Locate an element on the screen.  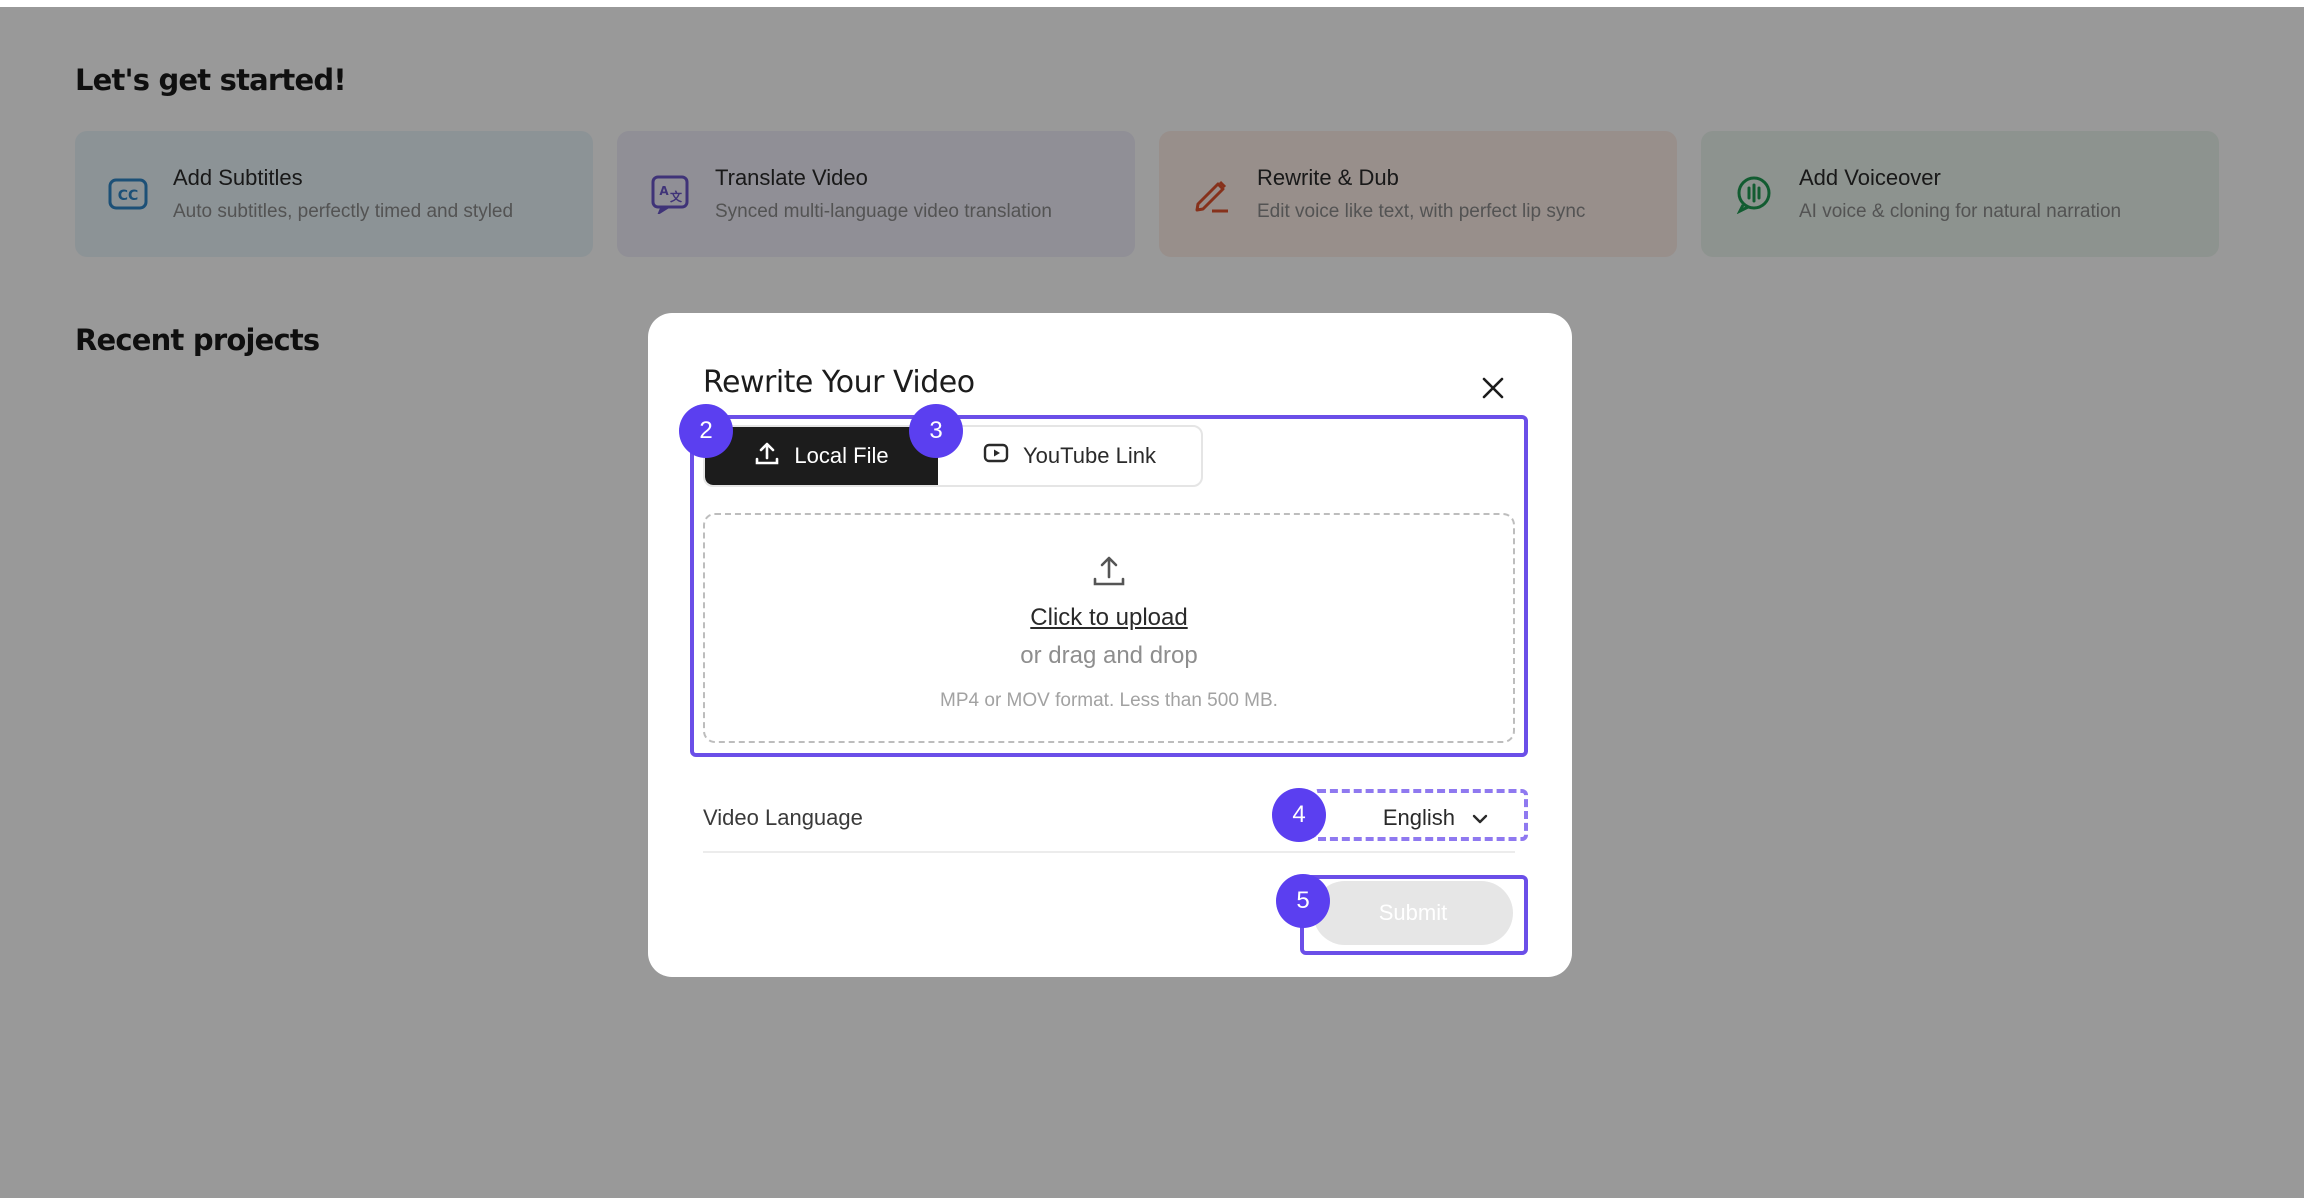
drag-drop-text: or drag and drop is located at coordinates (1109, 655).